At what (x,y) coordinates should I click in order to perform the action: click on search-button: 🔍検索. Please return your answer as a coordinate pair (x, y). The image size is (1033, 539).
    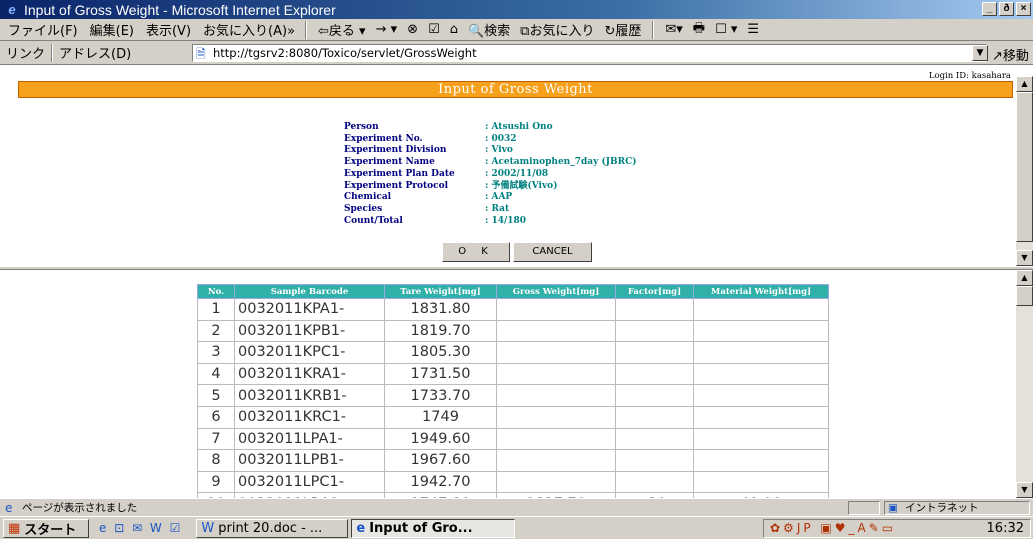
    Looking at the image, I should click on (489, 29).